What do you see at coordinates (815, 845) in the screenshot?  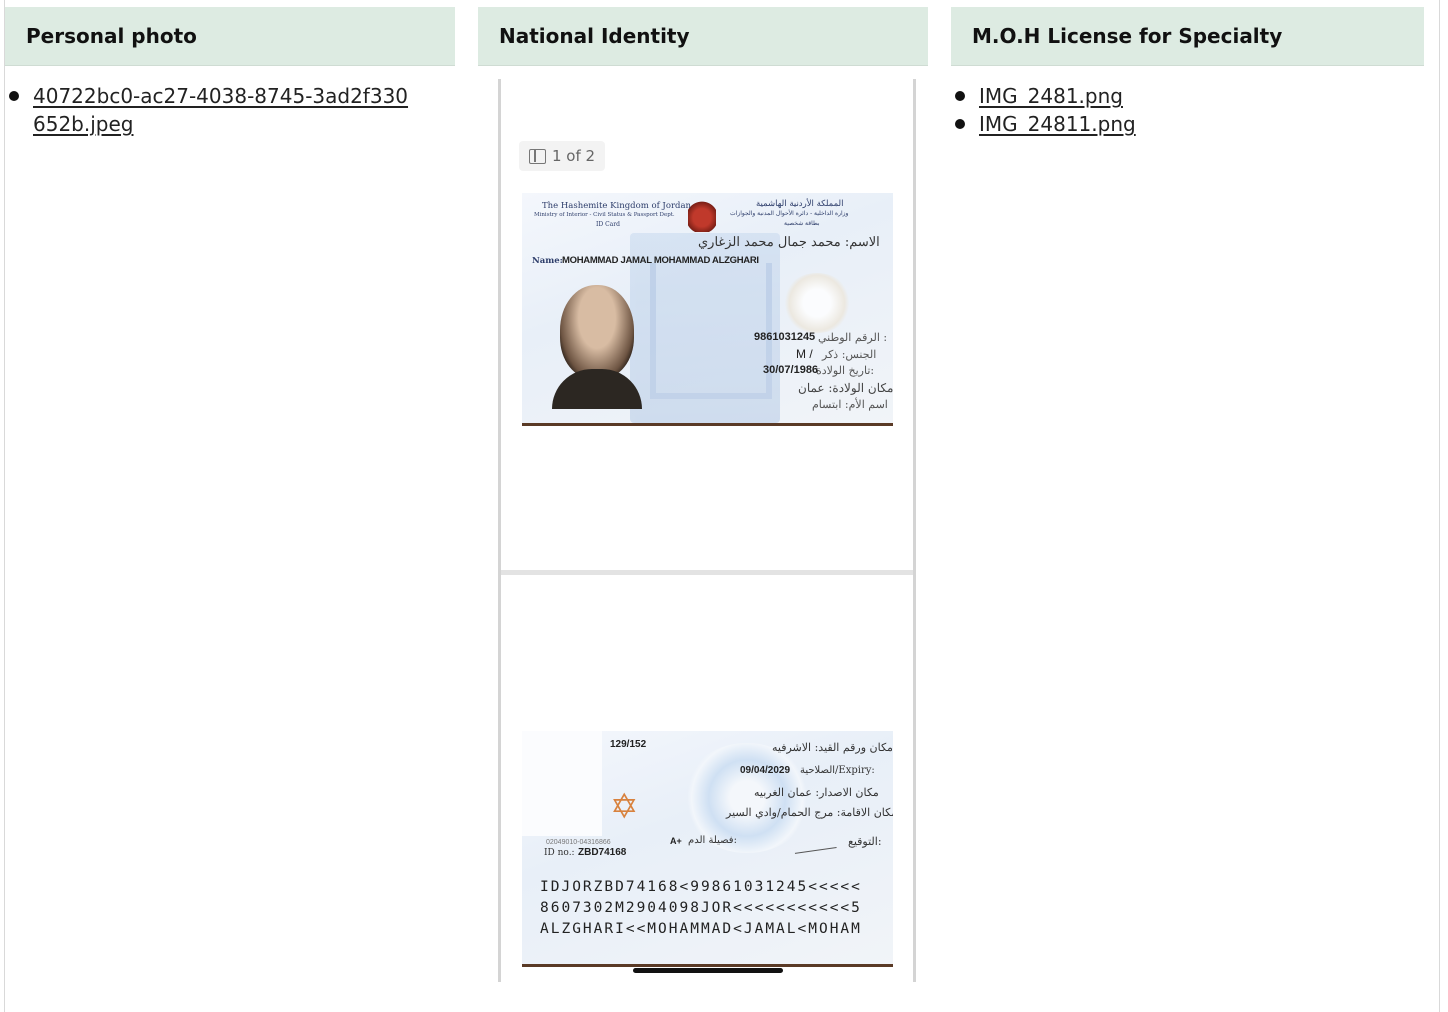 I see `signature-mark` at bounding box center [815, 845].